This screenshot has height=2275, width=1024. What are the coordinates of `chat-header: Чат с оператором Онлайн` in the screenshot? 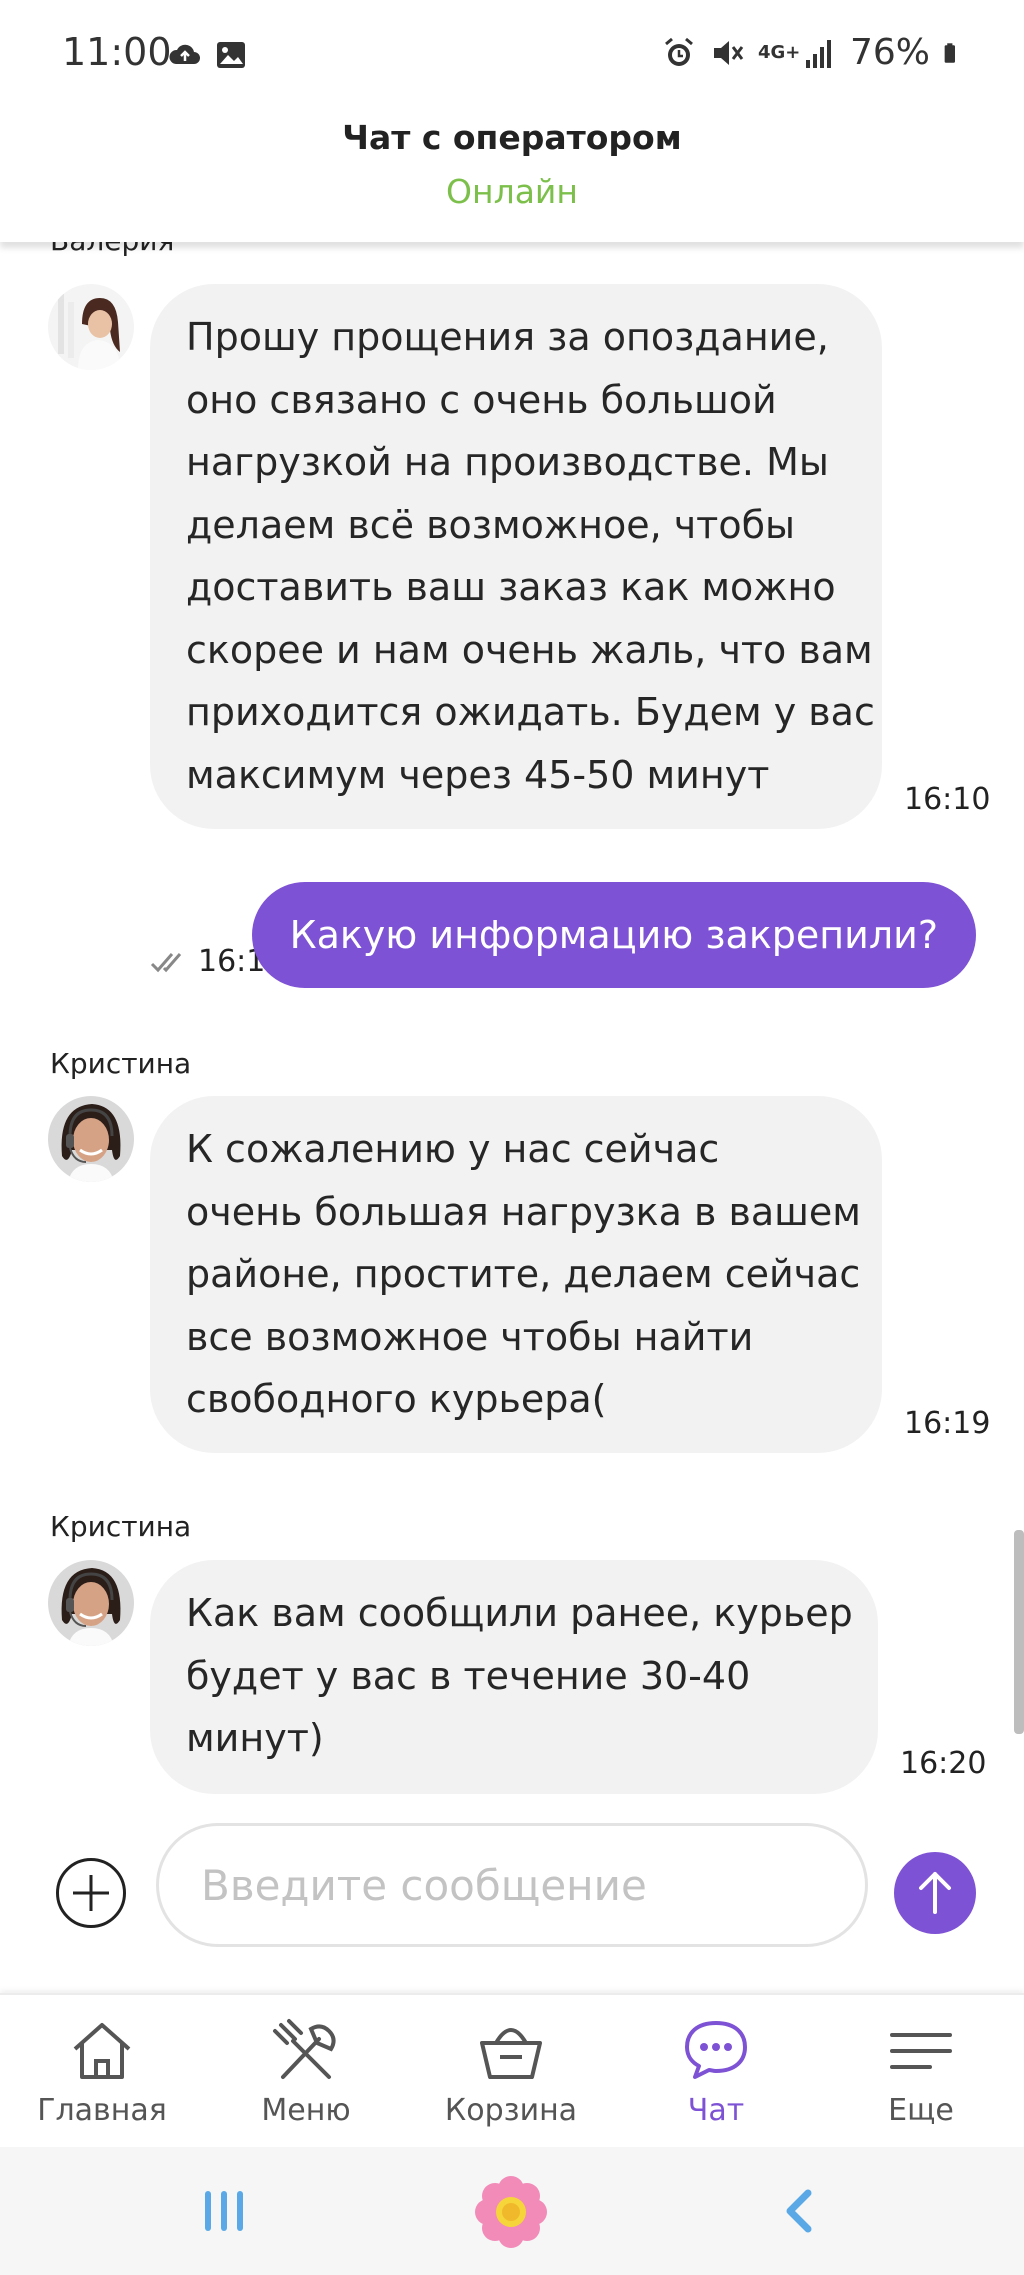 It's located at (512, 176).